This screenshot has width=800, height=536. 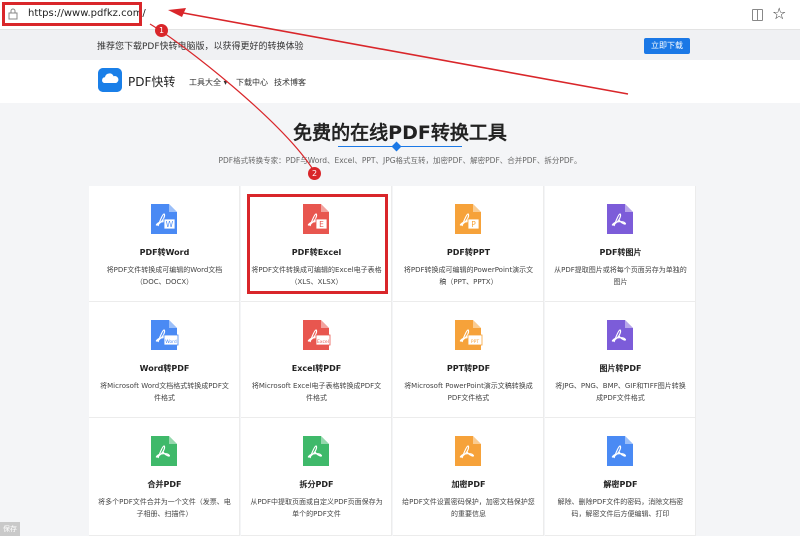 I want to click on excel-card-highlight-box, so click(x=317, y=244).